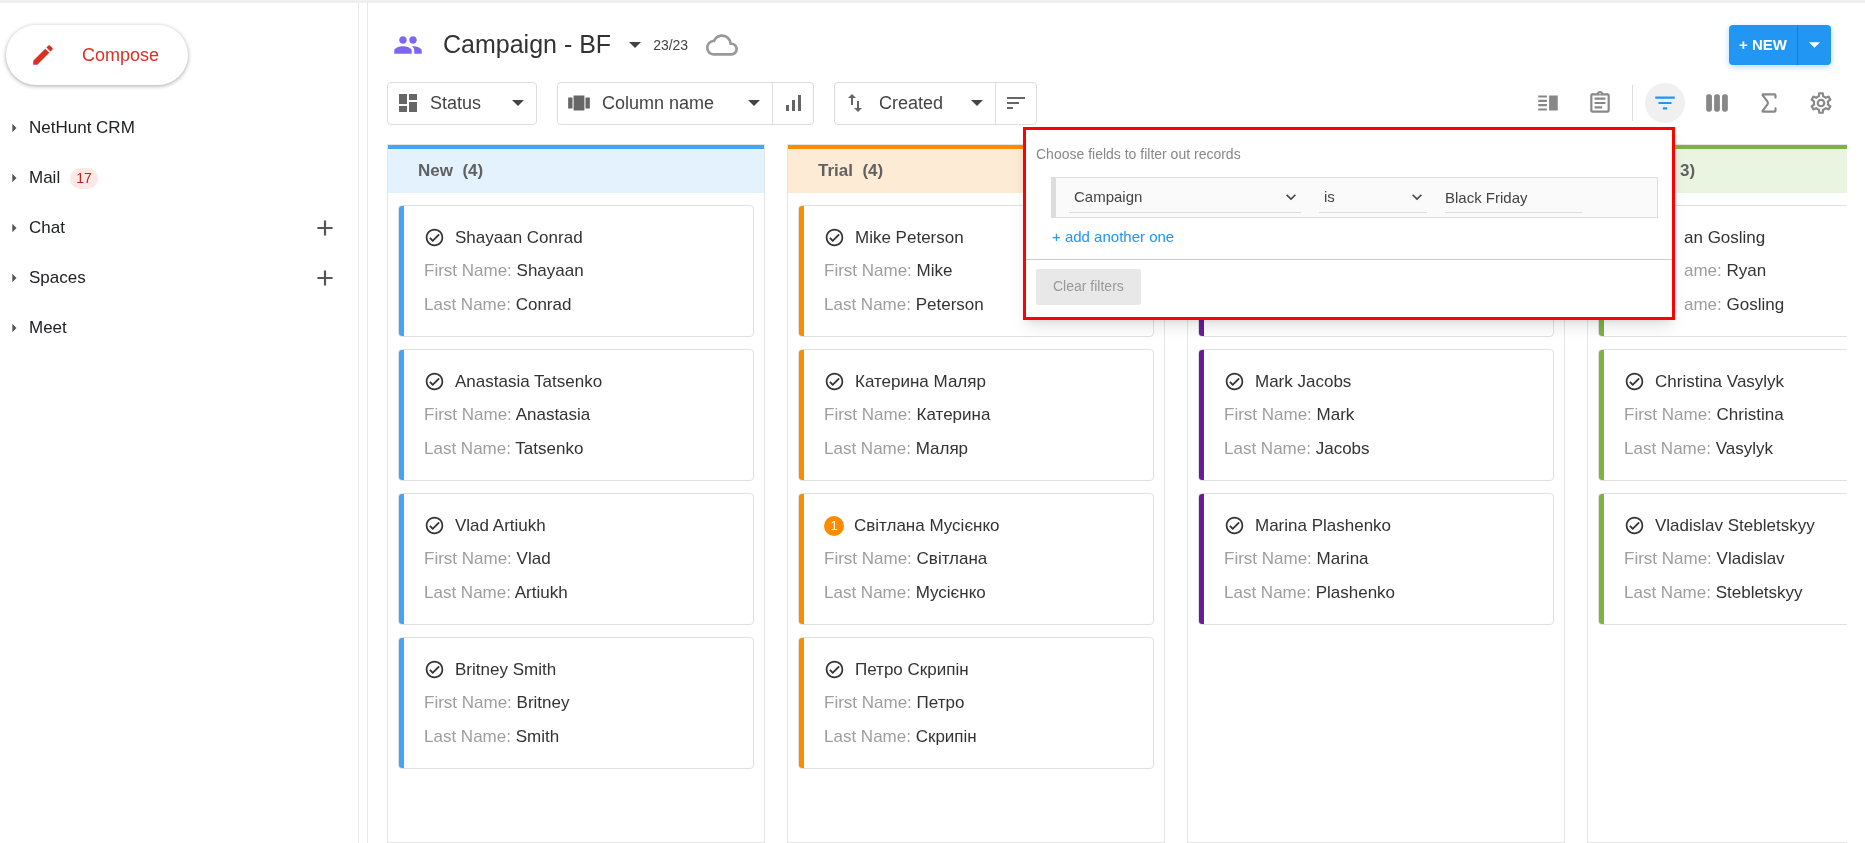 The image size is (1865, 843). What do you see at coordinates (519, 237) in the screenshot?
I see `record-name: Shayaan Conrad` at bounding box center [519, 237].